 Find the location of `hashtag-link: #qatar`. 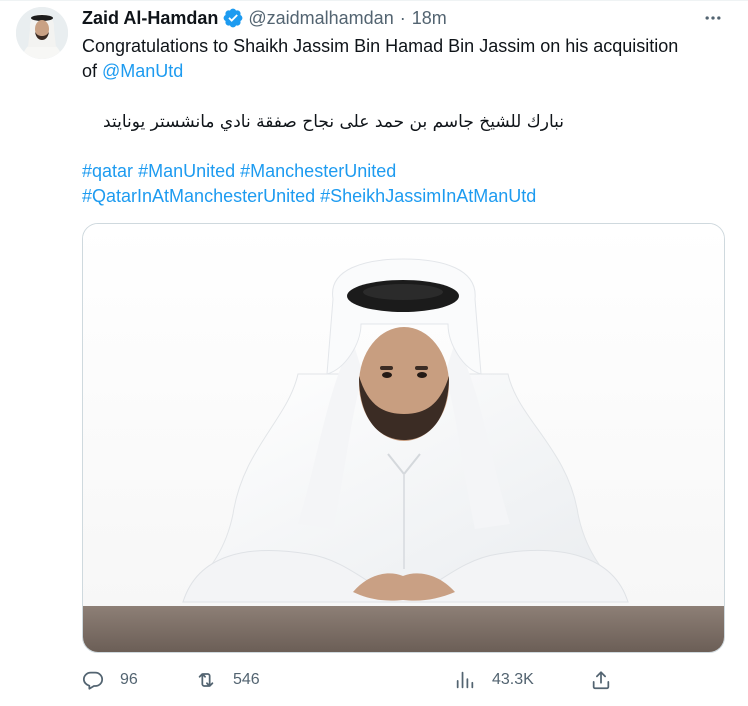

hashtag-link: #qatar is located at coordinates (107, 171).